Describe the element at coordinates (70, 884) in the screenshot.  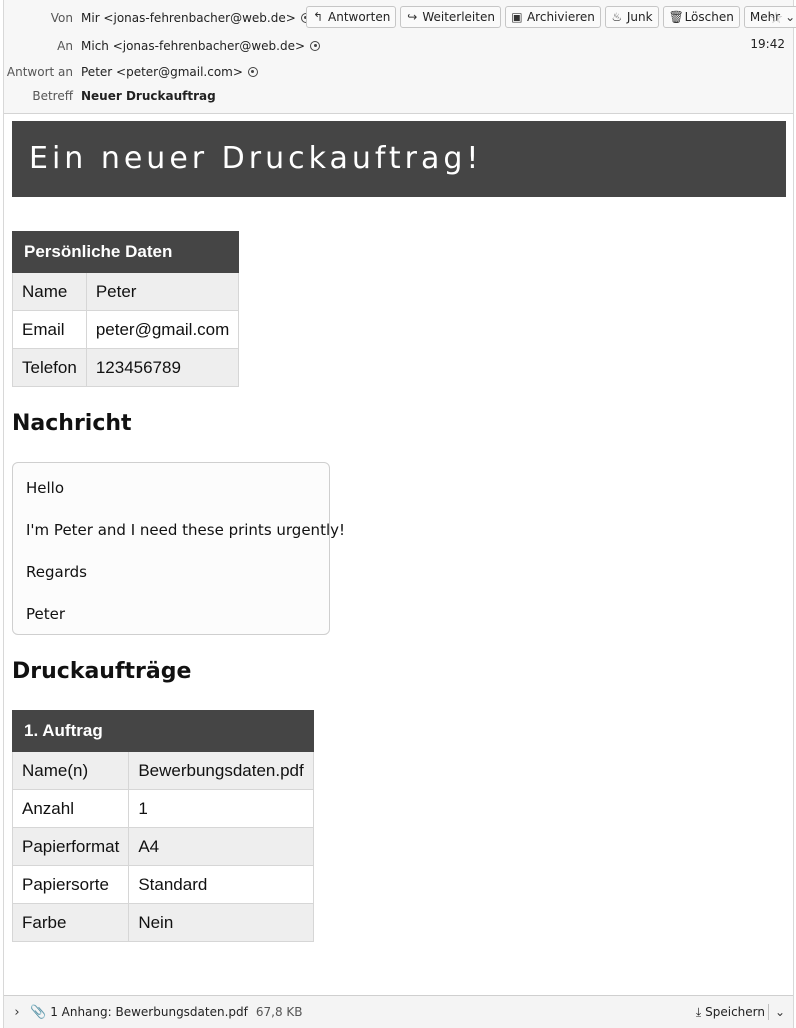
I see `table-cell-label: Papiersorte` at that location.